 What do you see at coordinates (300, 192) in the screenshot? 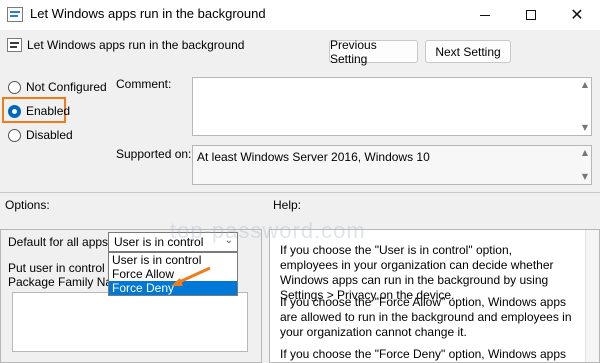
I see `section-divider` at bounding box center [300, 192].